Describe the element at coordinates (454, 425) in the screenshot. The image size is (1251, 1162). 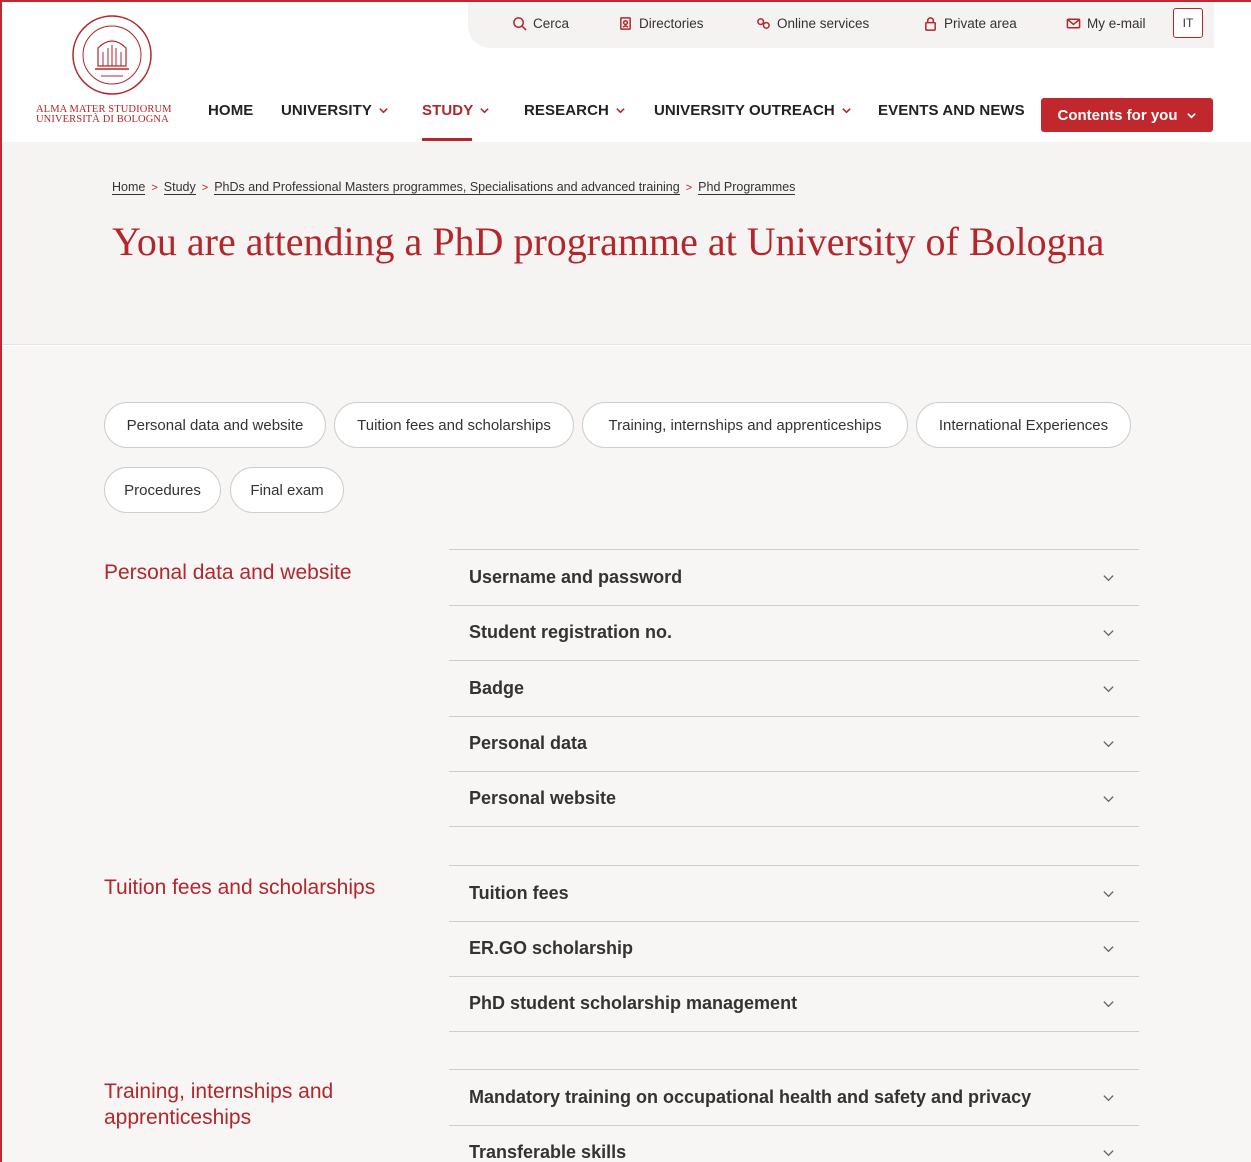
I see `pill-tuition-fees: Tuition fees and scholarships` at that location.